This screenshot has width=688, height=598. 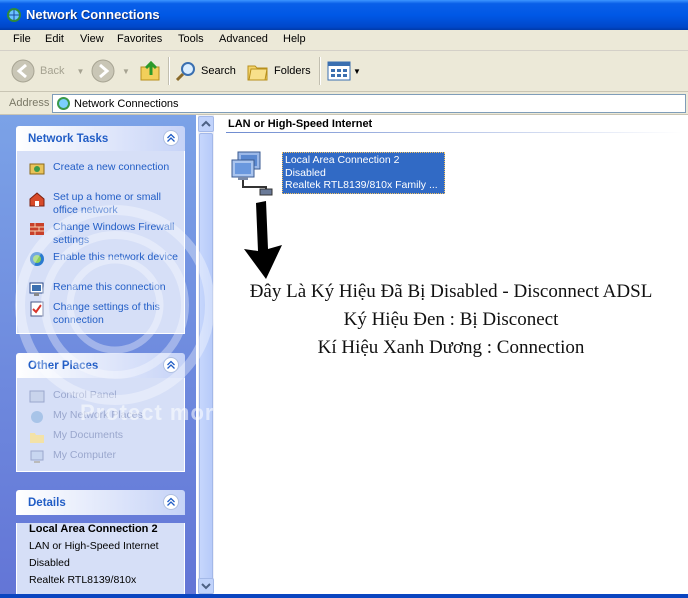 I want to click on back-dropdown-icon: ▼, so click(x=80, y=71).